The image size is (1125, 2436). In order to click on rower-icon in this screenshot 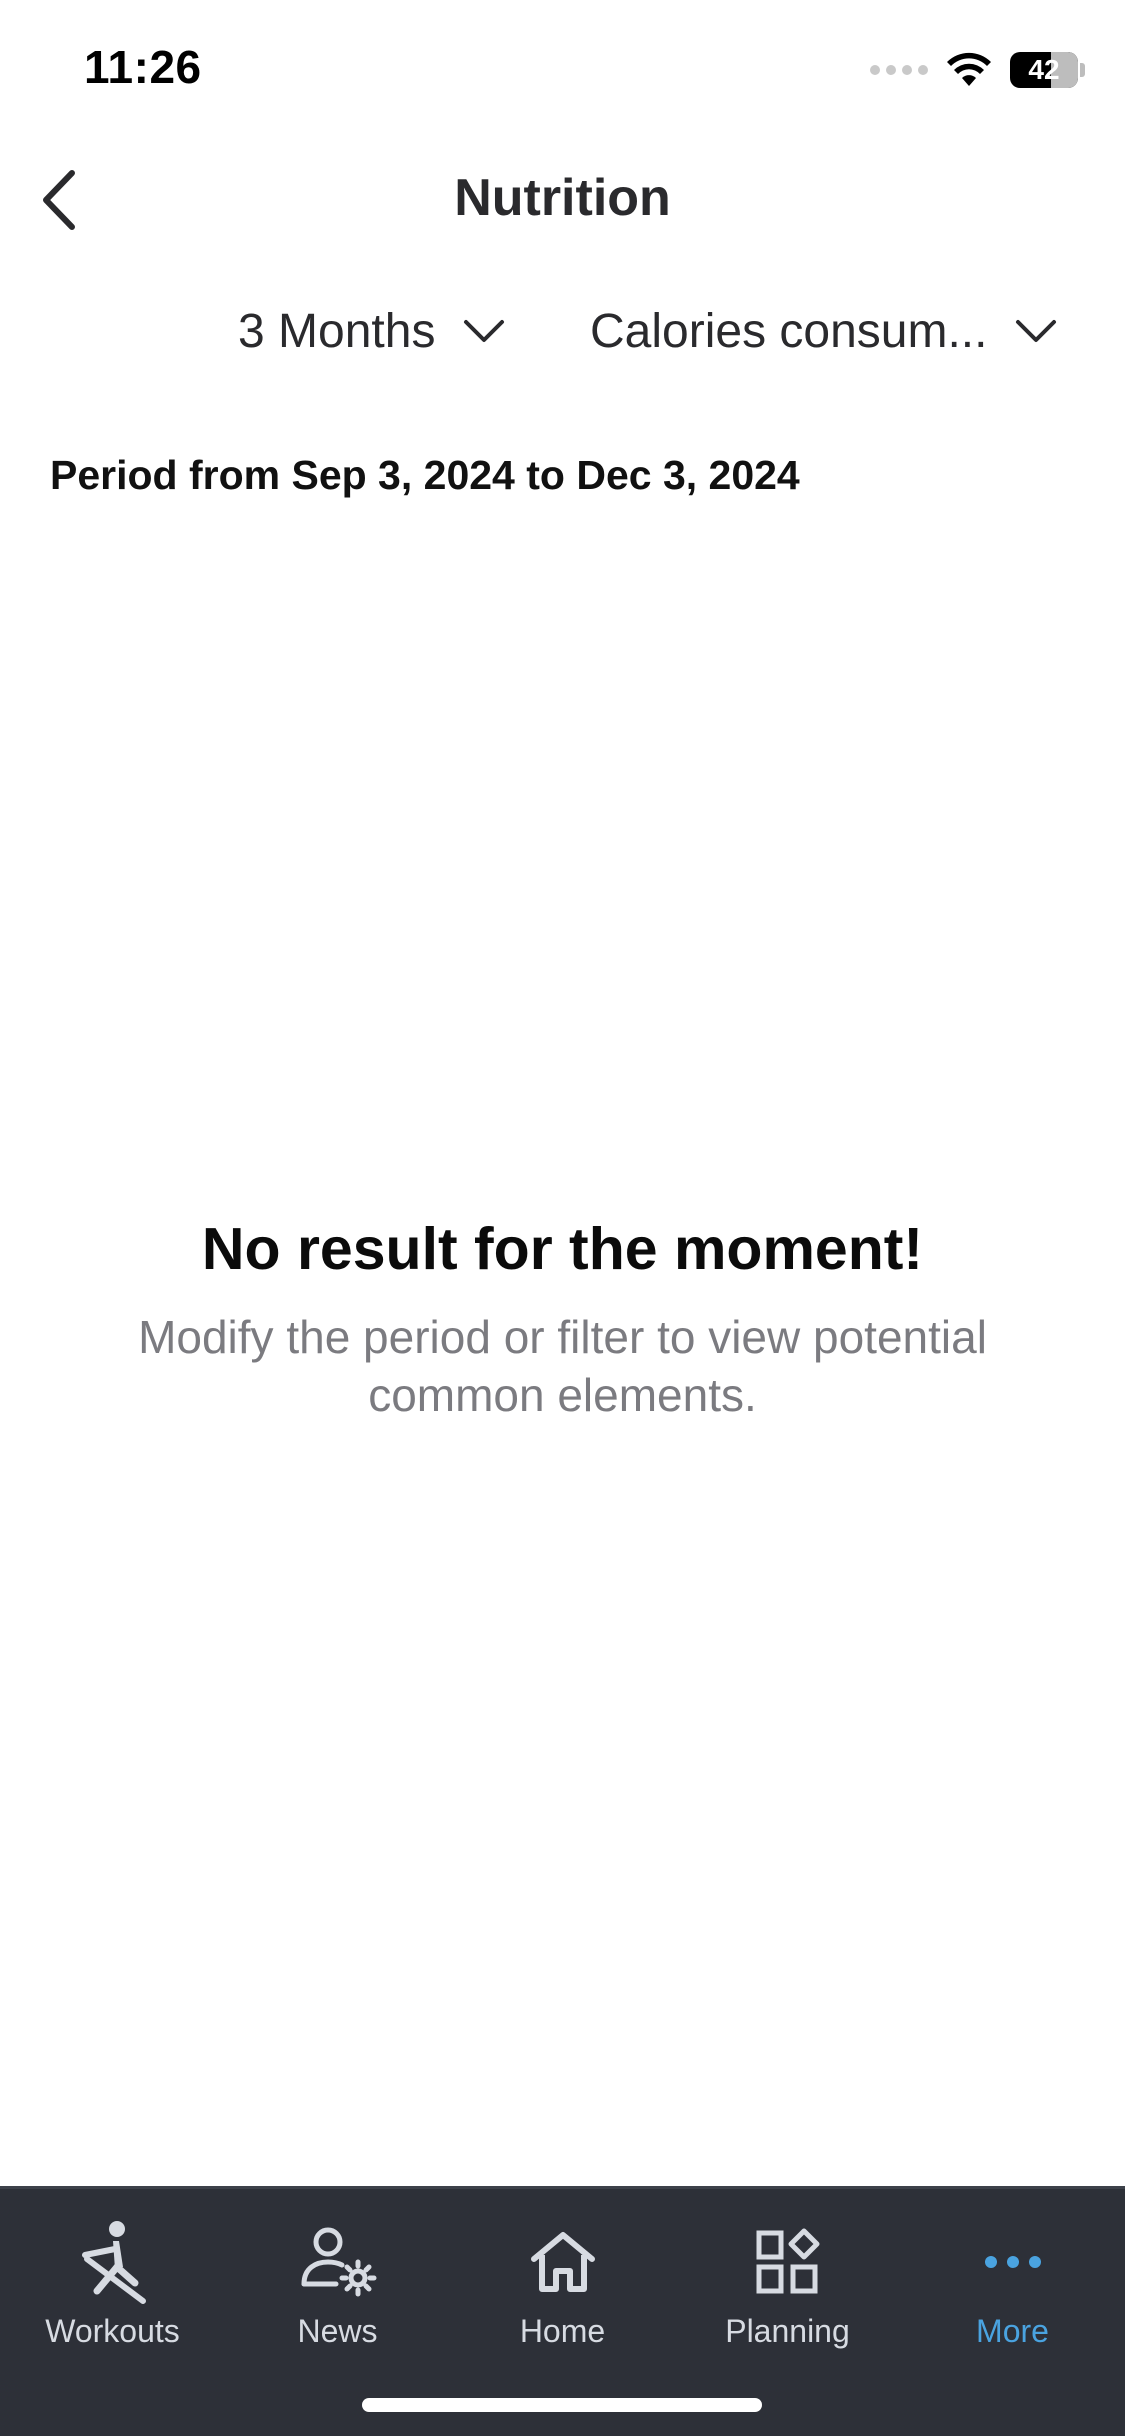, I will do `click(113, 2262)`.